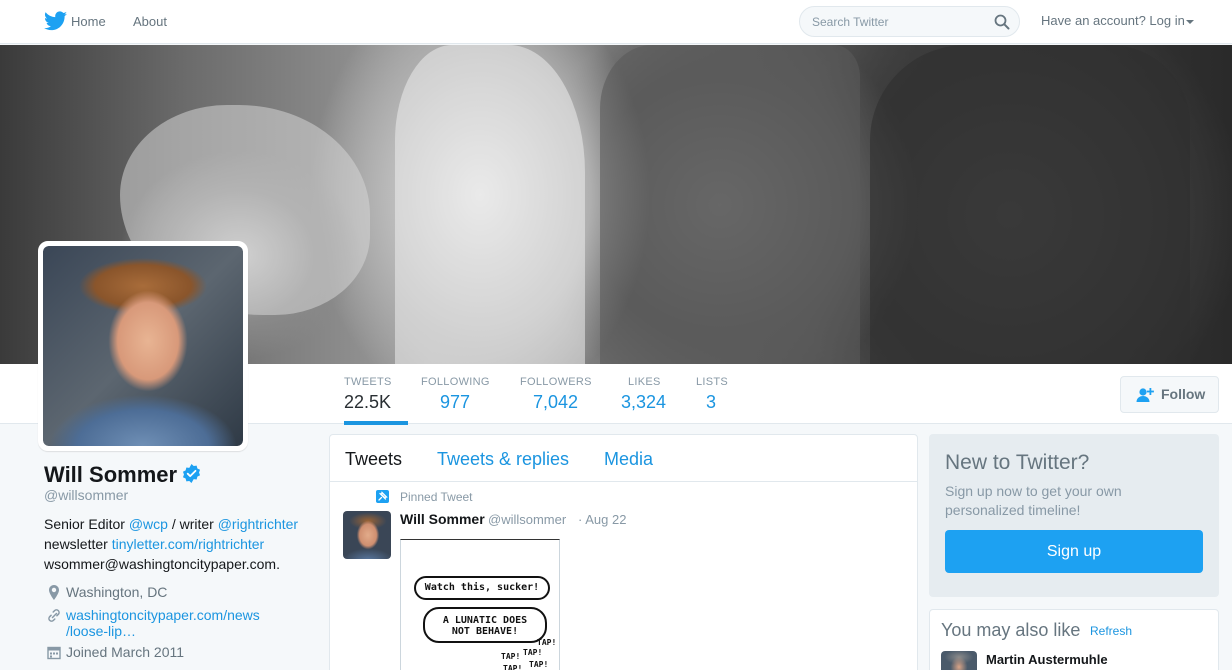 The height and width of the screenshot is (670, 1232). I want to click on stat-label: FOLLOWERS, so click(556, 382).